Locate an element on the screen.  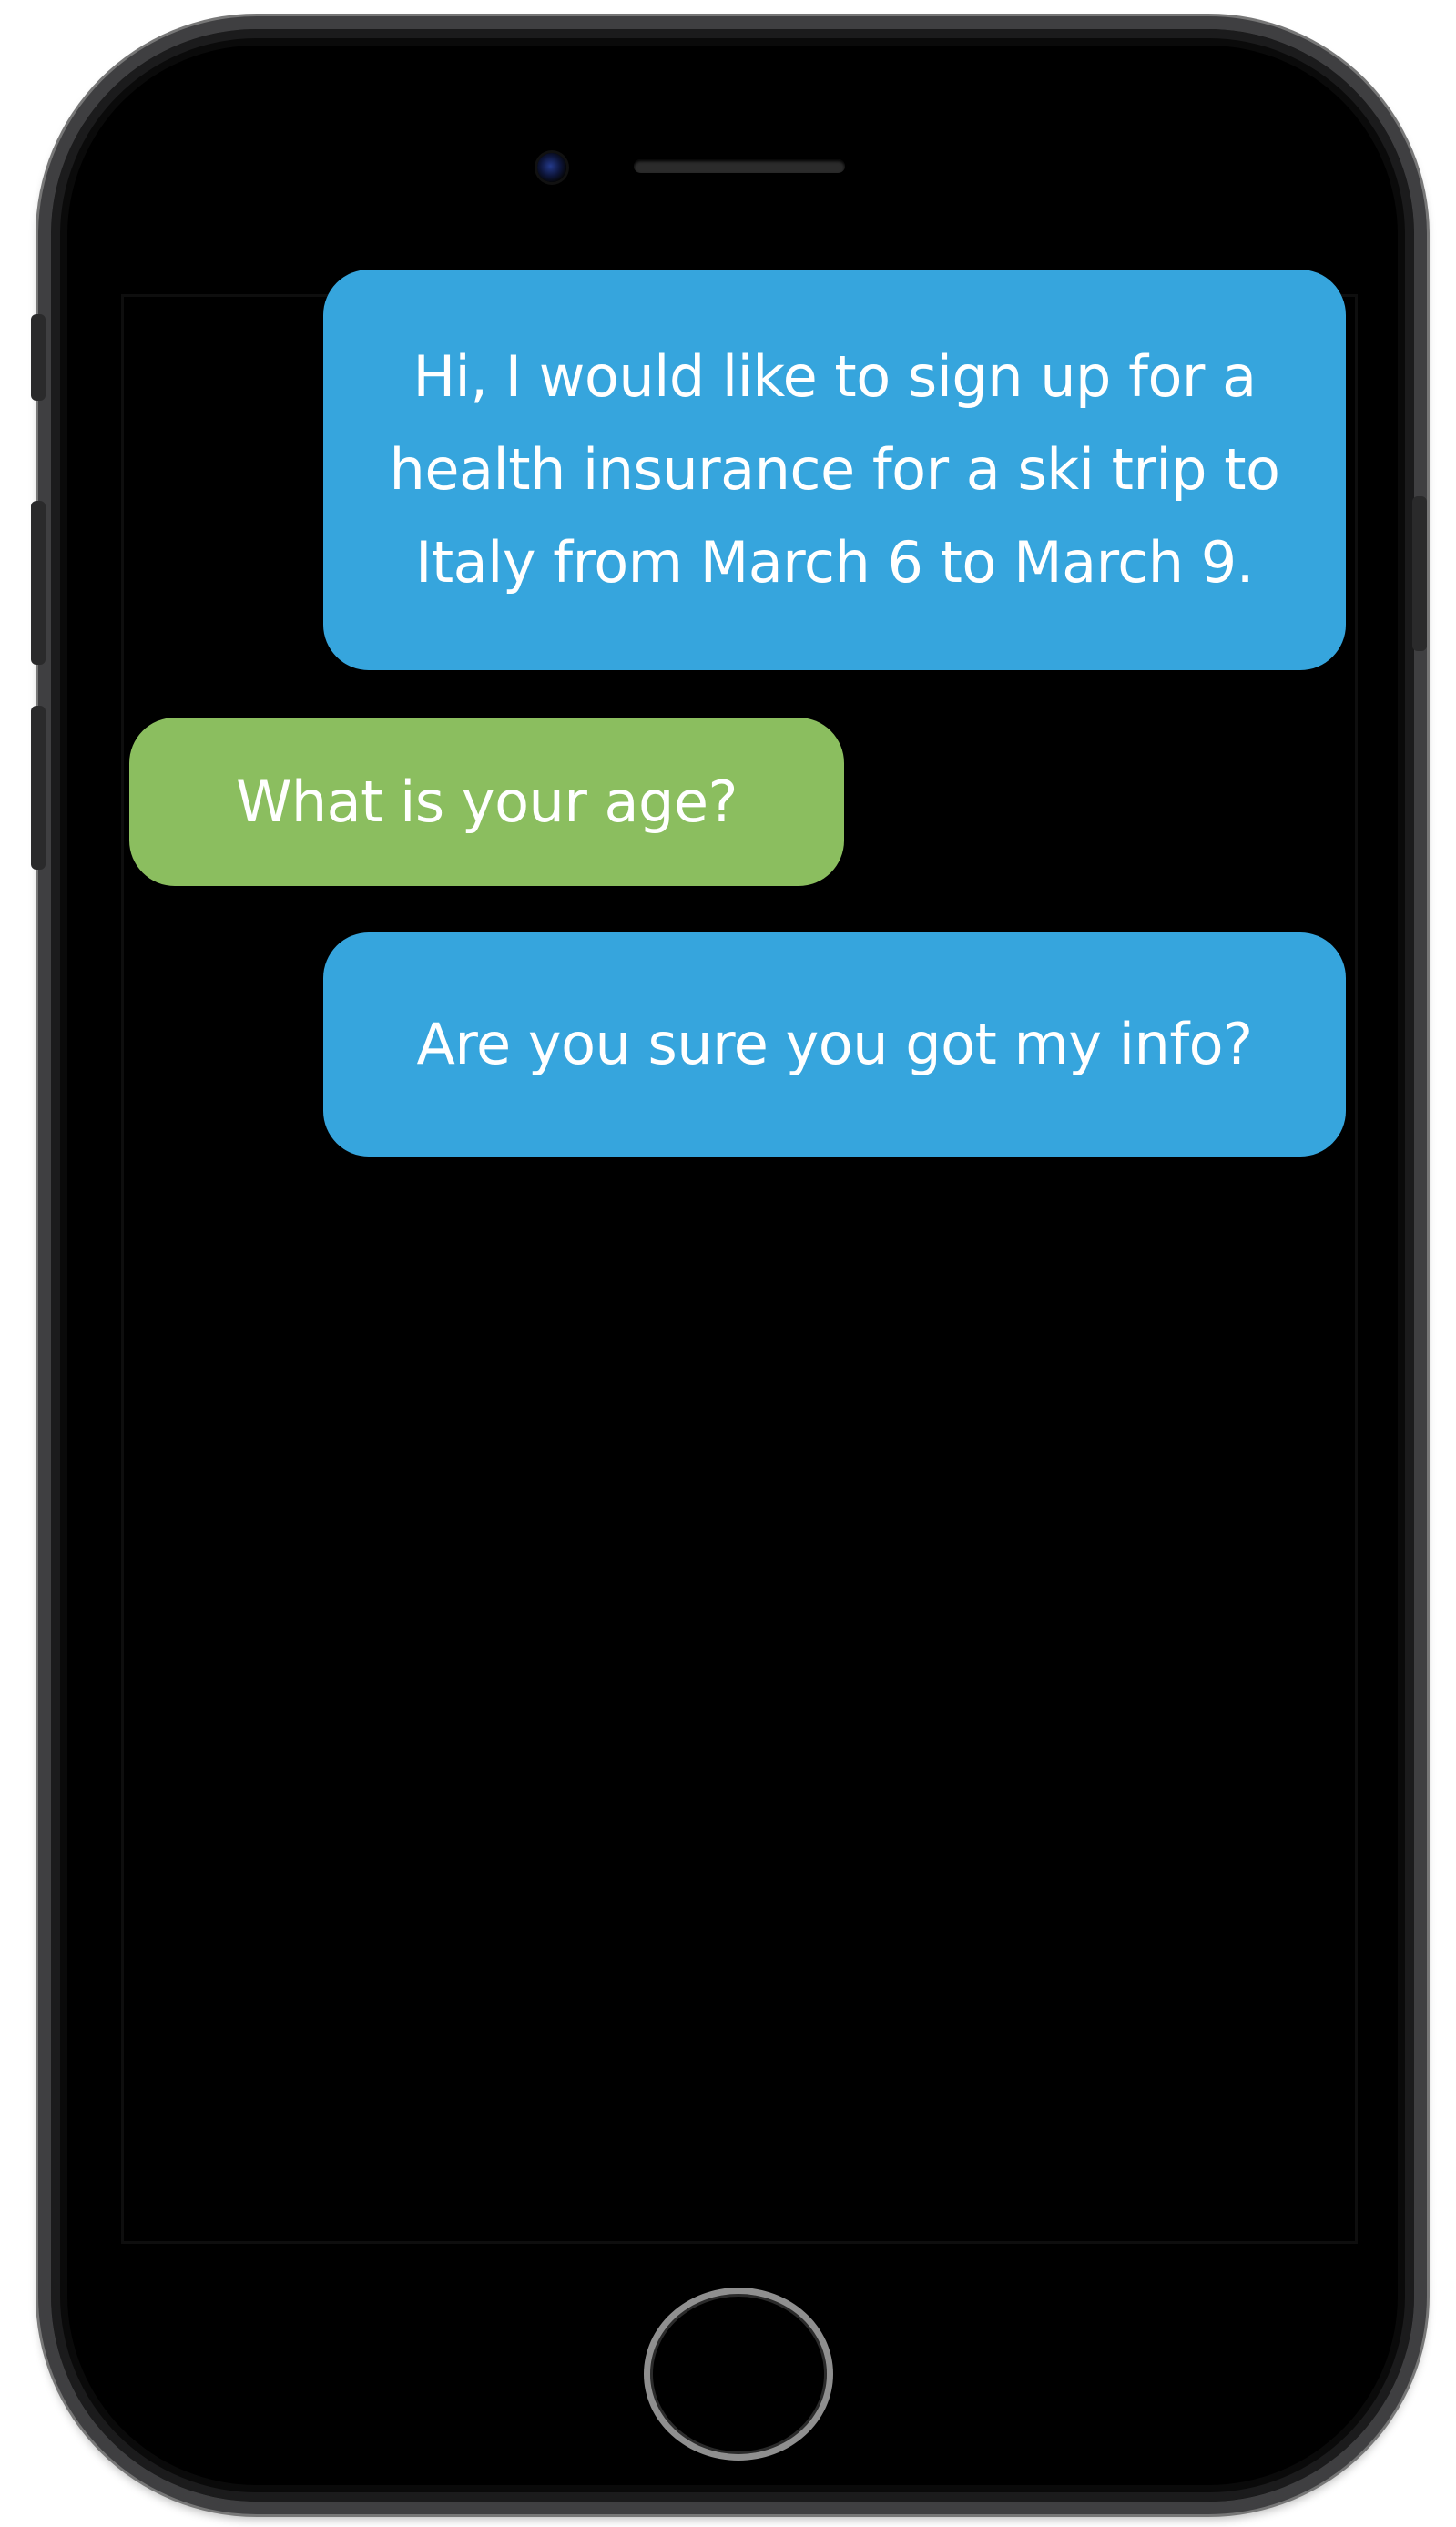
earpiece-speaker is located at coordinates (739, 166).